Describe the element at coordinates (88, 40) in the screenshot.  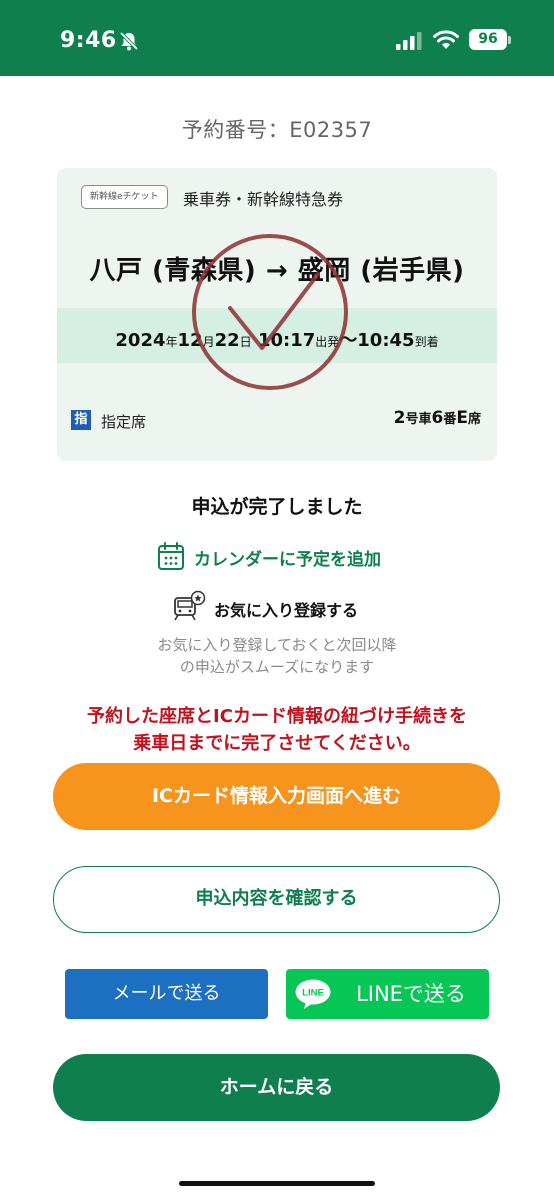
I see `status-time: 9:46` at that location.